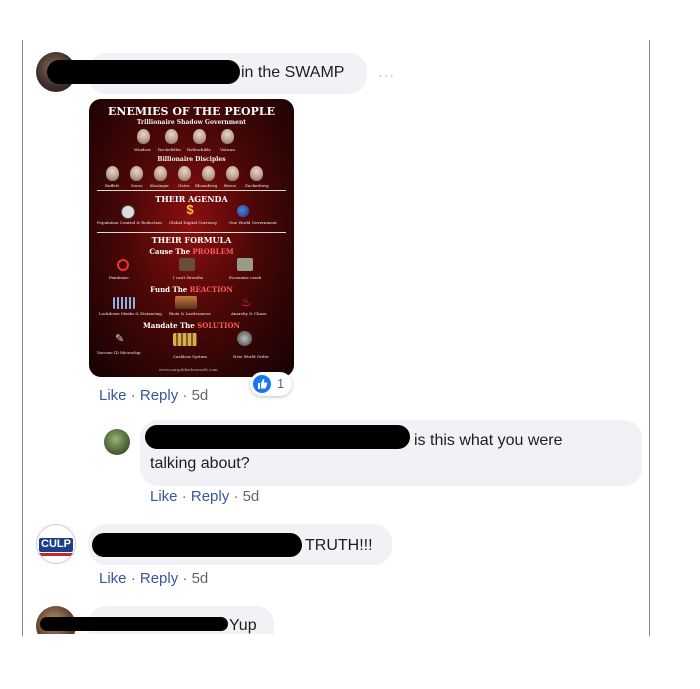 This screenshot has width=700, height=689. I want to click on cause-item: I can't Breathe, so click(188, 277).